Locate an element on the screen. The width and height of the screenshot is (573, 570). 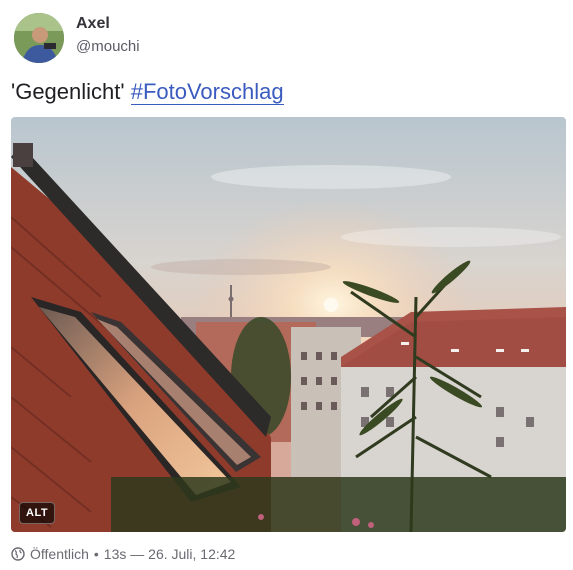
absolute-time: 26. Juli, 12:42 is located at coordinates (192, 554).